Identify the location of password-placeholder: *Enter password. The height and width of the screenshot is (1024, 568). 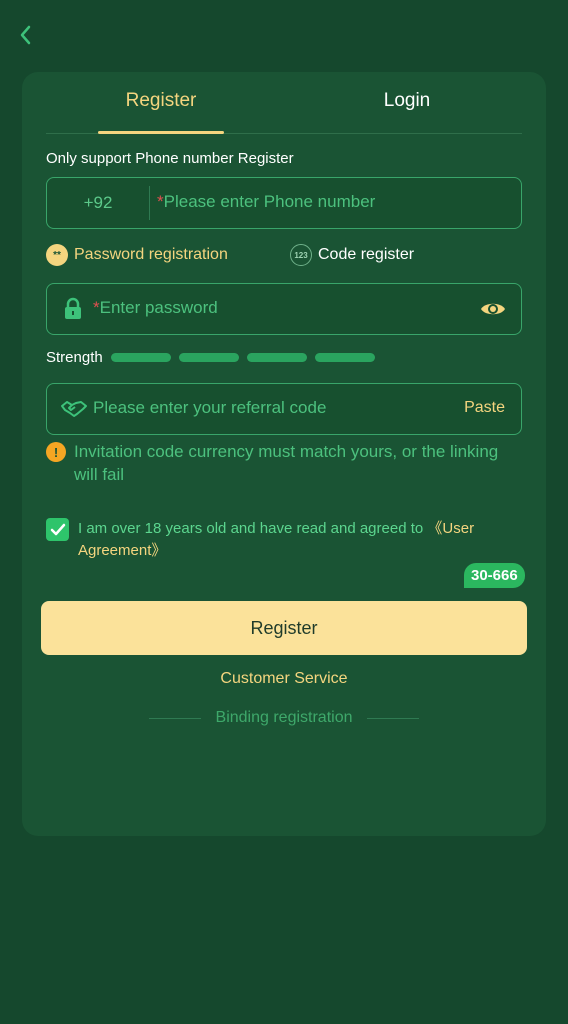
(155, 308).